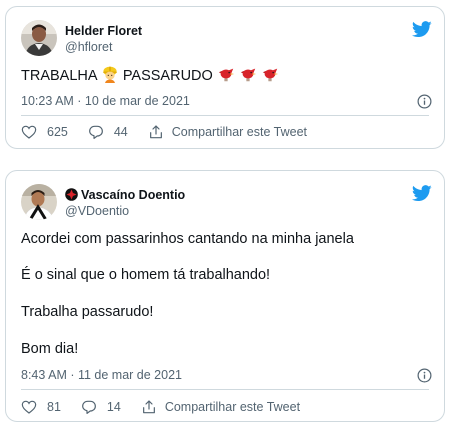 Image resolution: width=466 pixels, height=428 pixels. Describe the element at coordinates (108, 132) in the screenshot. I see `reply-button: 44` at that location.